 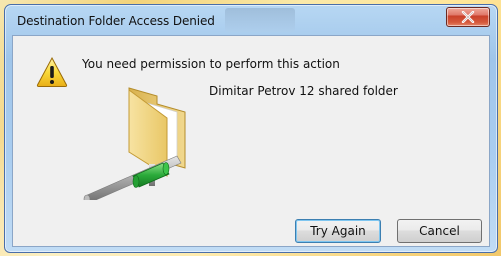 I want to click on warning-icon, so click(x=52, y=71).